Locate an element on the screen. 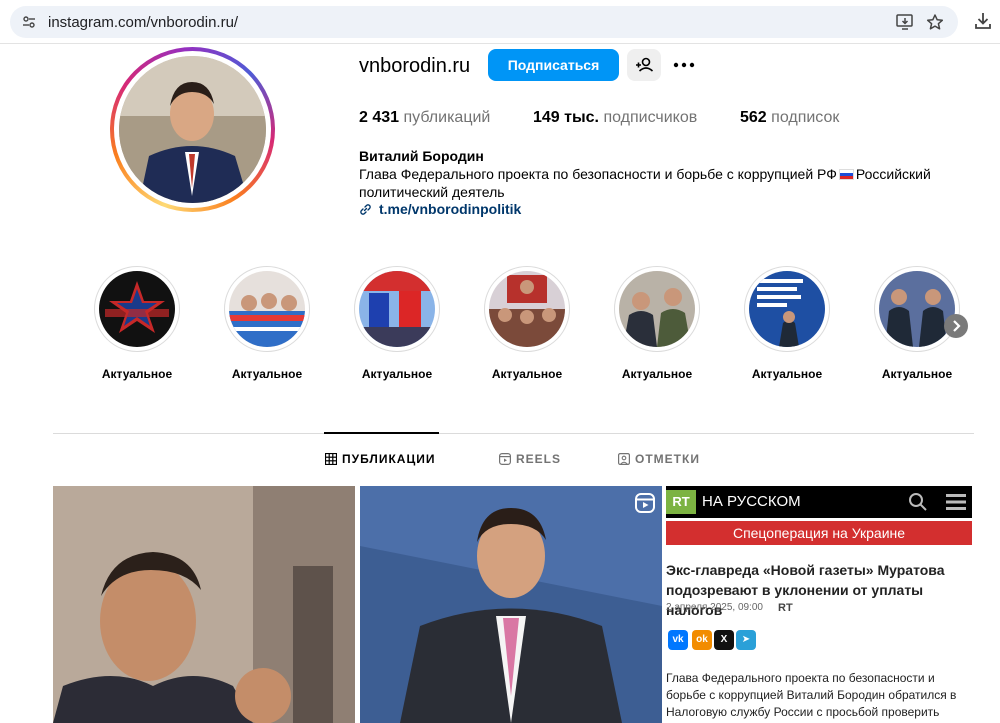  chevron-right-icon is located at coordinates (957, 326).